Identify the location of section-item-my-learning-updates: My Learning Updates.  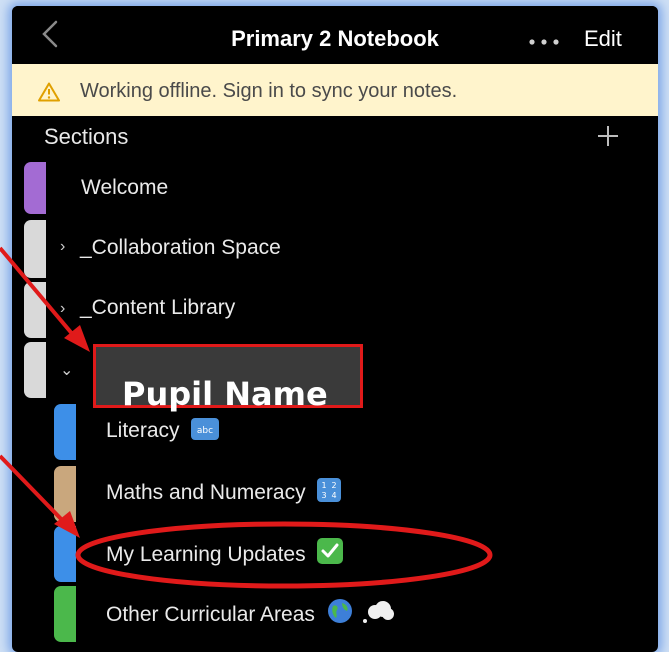
(225, 552).